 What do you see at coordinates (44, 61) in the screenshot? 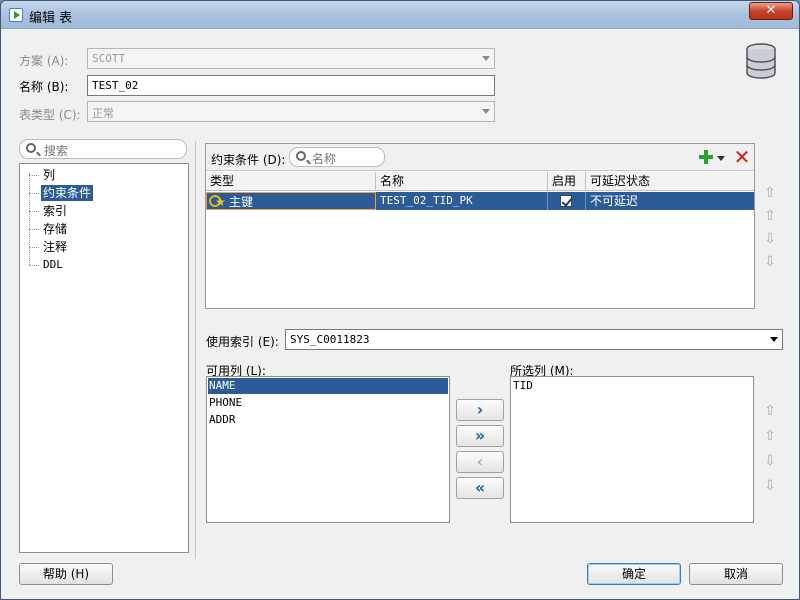
I see `schema-label: 方案 (A):` at bounding box center [44, 61].